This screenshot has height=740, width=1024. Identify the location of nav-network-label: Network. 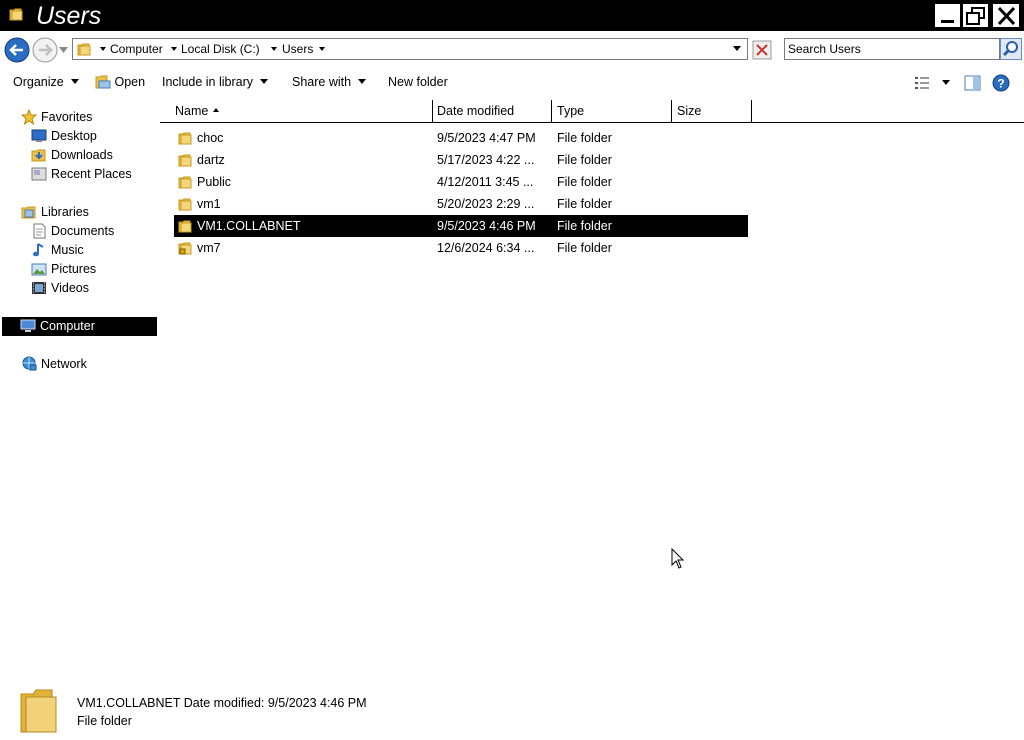
(64, 364).